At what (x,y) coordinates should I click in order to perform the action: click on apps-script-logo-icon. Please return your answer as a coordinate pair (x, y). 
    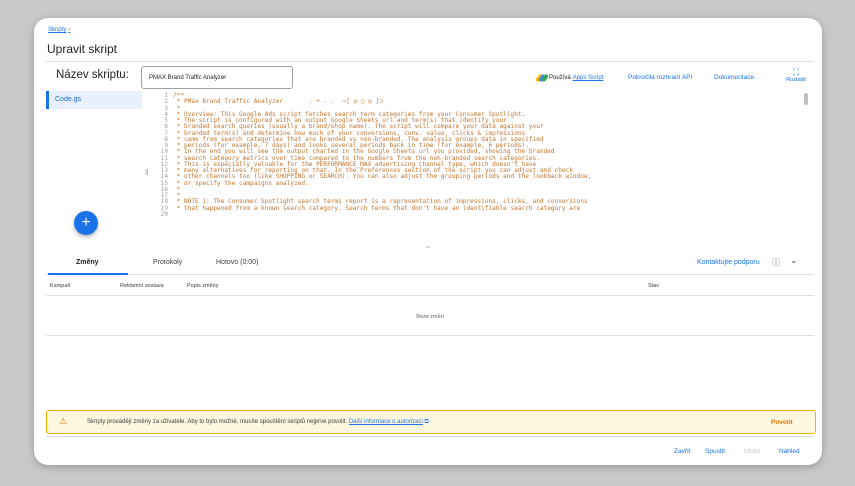
    Looking at the image, I should click on (542, 78).